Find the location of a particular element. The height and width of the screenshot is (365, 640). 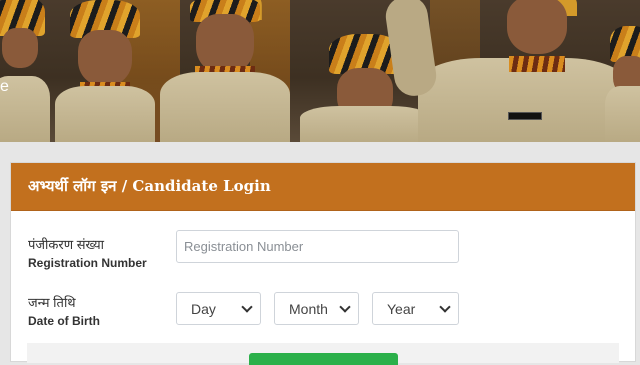

registration-label-english: Registration Number is located at coordinates (87, 263).